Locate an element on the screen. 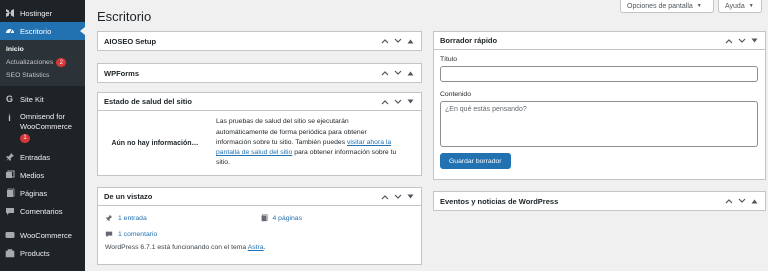 Image resolution: width=768 pixels, height=271 pixels. dashboard-icon is located at coordinates (9, 31).